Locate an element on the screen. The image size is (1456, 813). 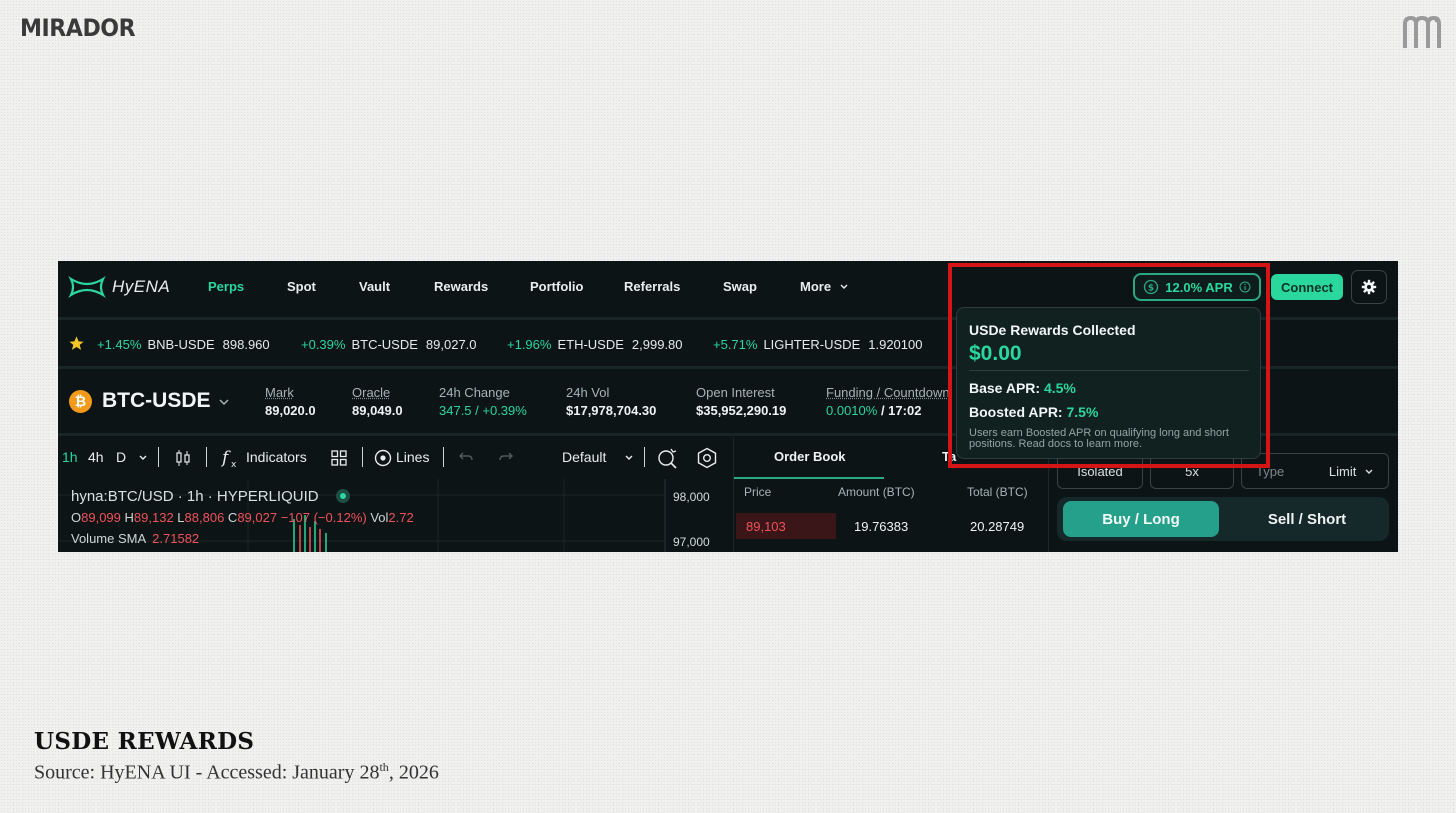
stat-label: Open Interest is located at coordinates (735, 392).